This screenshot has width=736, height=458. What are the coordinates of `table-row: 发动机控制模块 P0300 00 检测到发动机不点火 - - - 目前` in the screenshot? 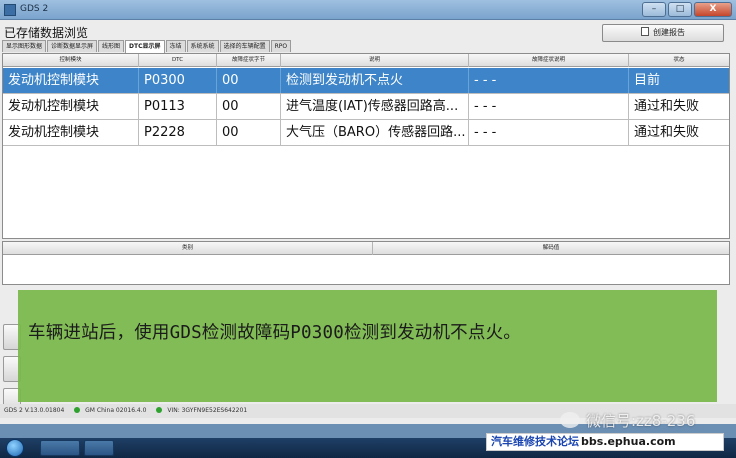 It's located at (366, 81).